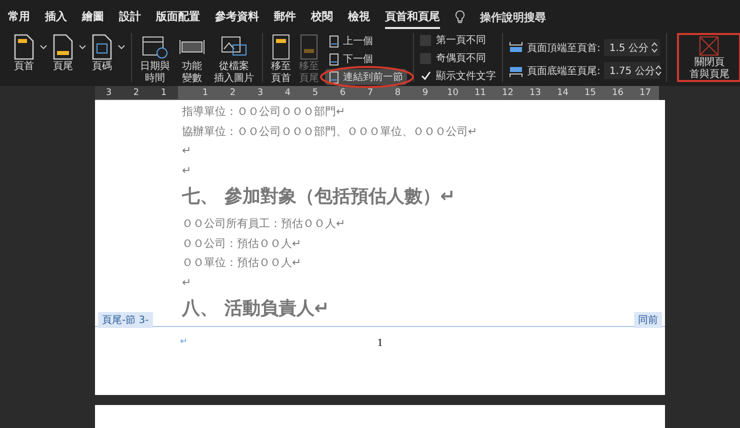 The height and width of the screenshot is (428, 740). What do you see at coordinates (192, 59) in the screenshot?
I see `ribbon-button: 功能 變數` at bounding box center [192, 59].